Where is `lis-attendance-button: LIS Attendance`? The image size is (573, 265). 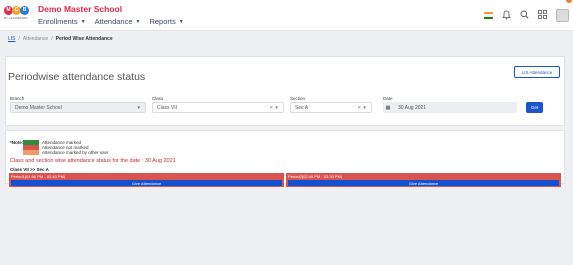
lis-attendance-button: LIS Attendance is located at coordinates (537, 72).